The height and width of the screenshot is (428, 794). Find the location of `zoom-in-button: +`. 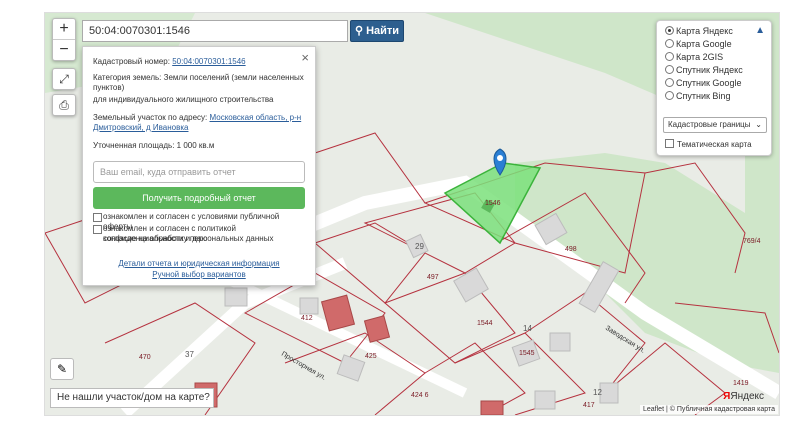

zoom-in-button: + is located at coordinates (64, 29).